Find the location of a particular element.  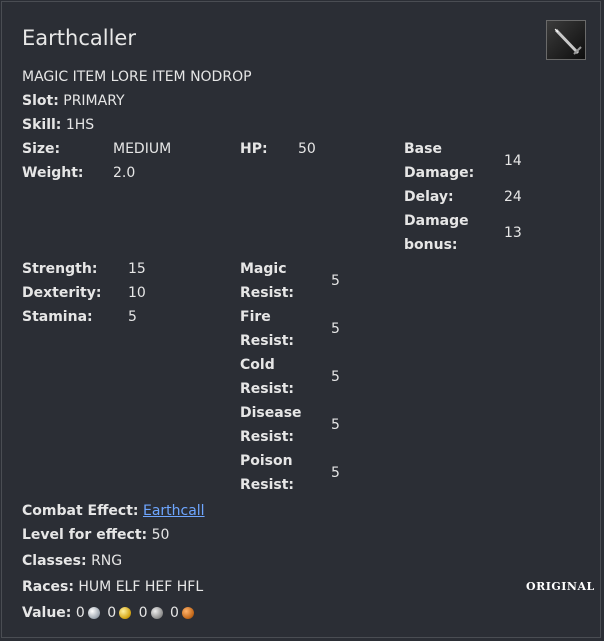

races-value: HUM ELF HEF HFL is located at coordinates (141, 587).